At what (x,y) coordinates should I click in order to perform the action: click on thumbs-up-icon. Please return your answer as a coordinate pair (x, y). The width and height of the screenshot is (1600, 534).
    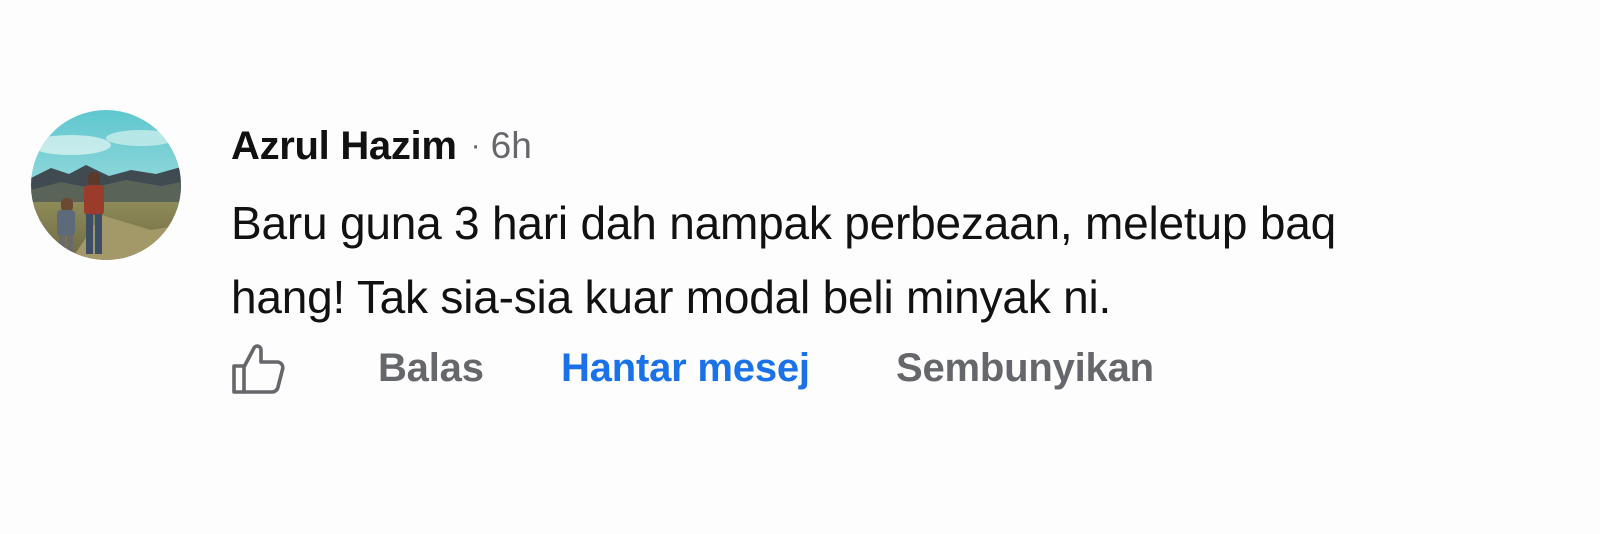
    Looking at the image, I should click on (258, 368).